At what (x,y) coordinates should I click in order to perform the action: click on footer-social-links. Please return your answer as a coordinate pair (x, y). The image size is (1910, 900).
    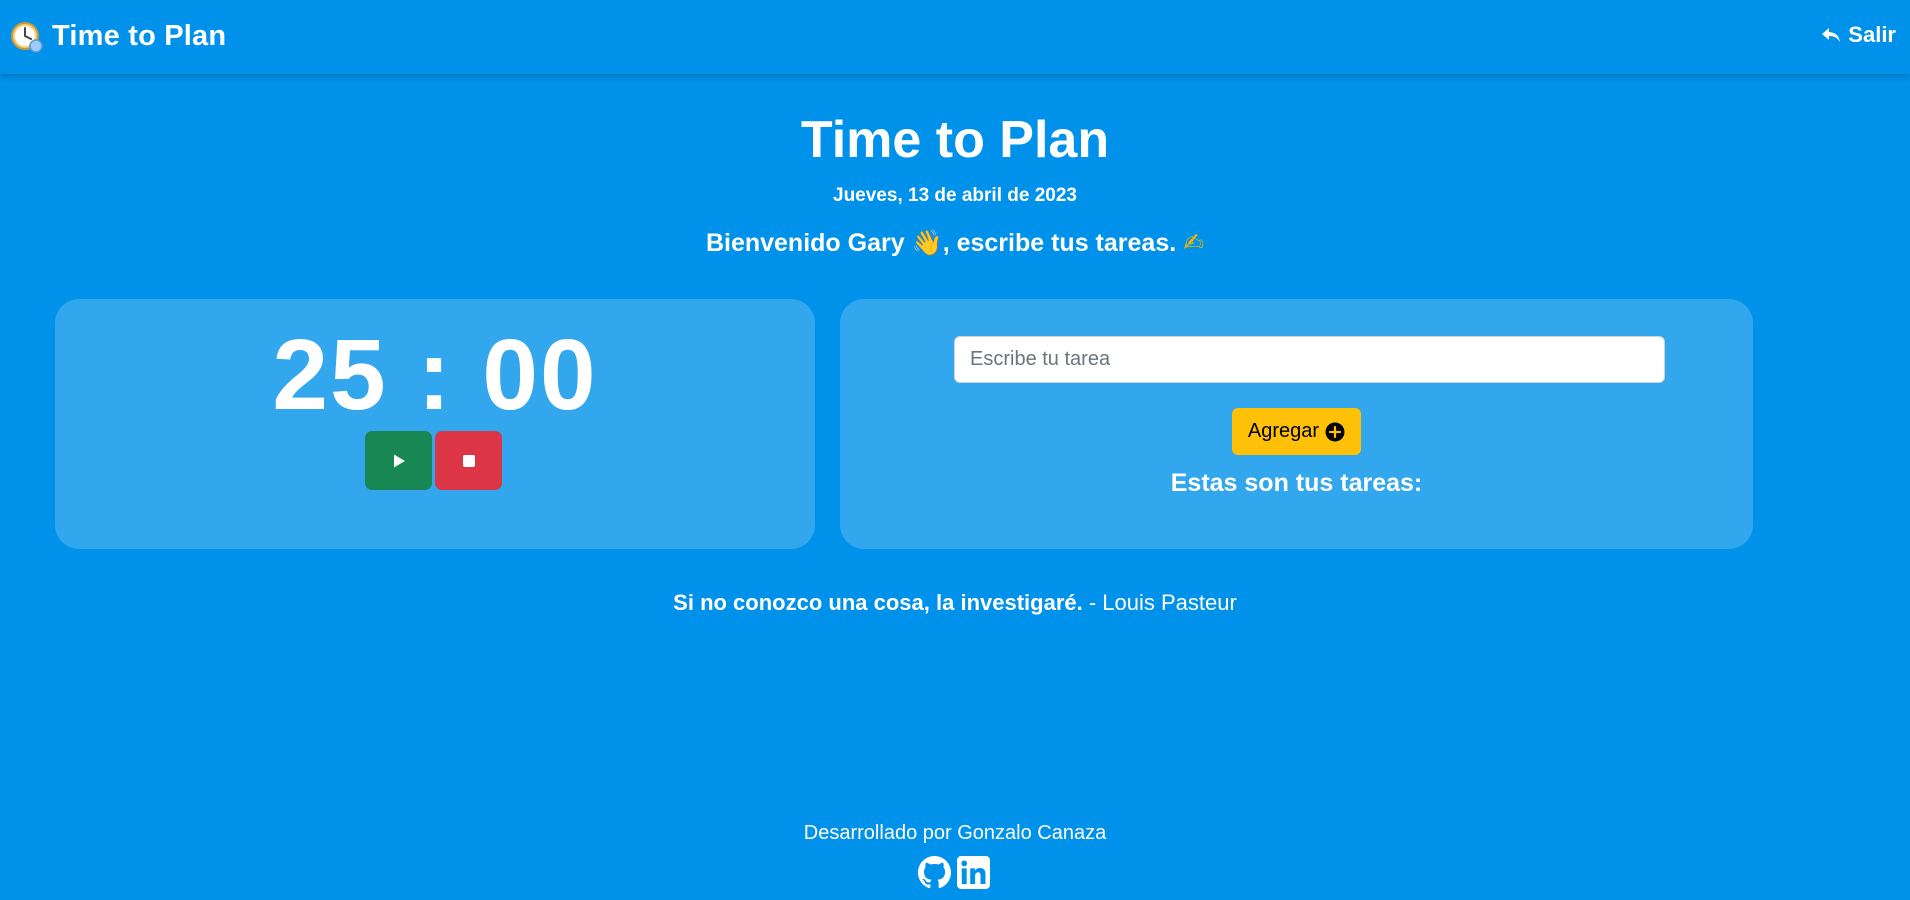
    Looking at the image, I should click on (954, 872).